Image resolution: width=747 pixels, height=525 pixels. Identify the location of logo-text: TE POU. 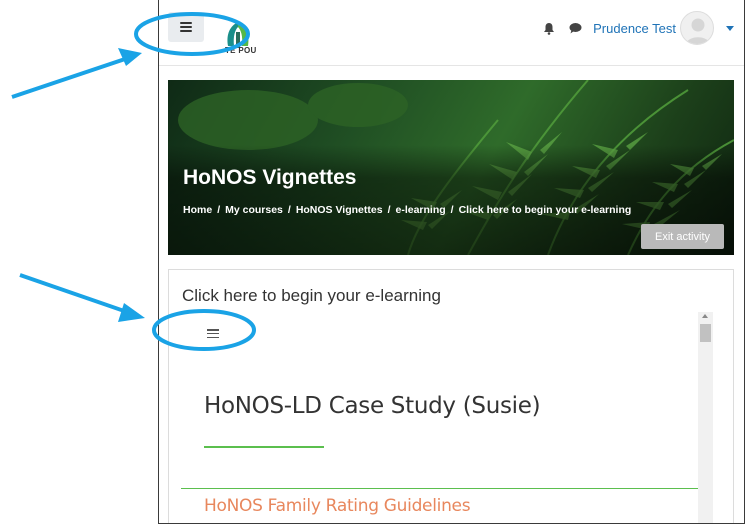
(241, 50).